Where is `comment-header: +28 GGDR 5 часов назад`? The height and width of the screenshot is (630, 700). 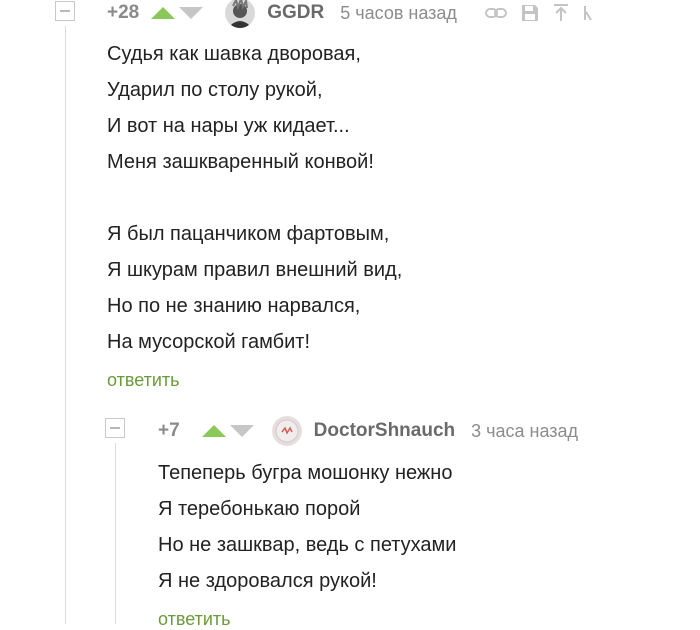 comment-header: +28 GGDR 5 часов назад is located at coordinates (350, 14).